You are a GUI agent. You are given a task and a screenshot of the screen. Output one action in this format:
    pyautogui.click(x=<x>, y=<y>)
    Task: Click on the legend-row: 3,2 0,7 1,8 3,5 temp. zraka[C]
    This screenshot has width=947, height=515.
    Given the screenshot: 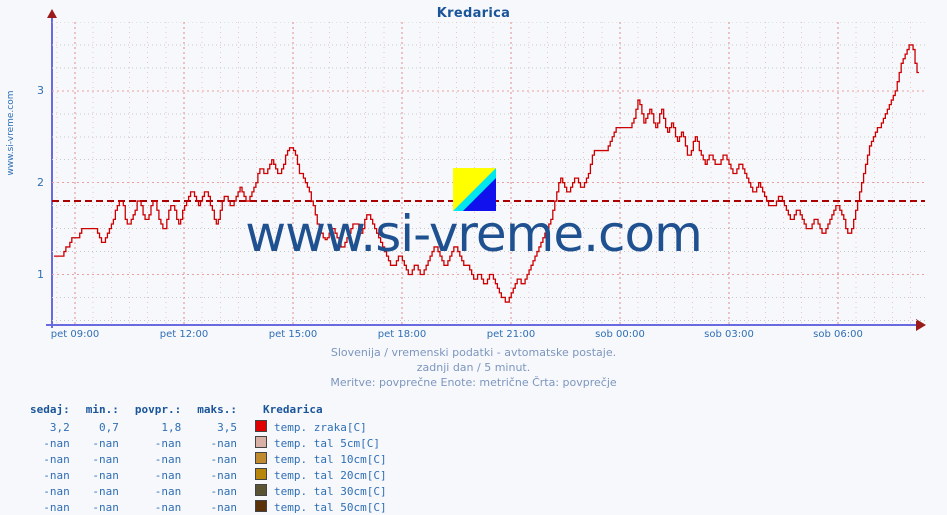 What is the action you would take?
    pyautogui.click(x=208, y=427)
    